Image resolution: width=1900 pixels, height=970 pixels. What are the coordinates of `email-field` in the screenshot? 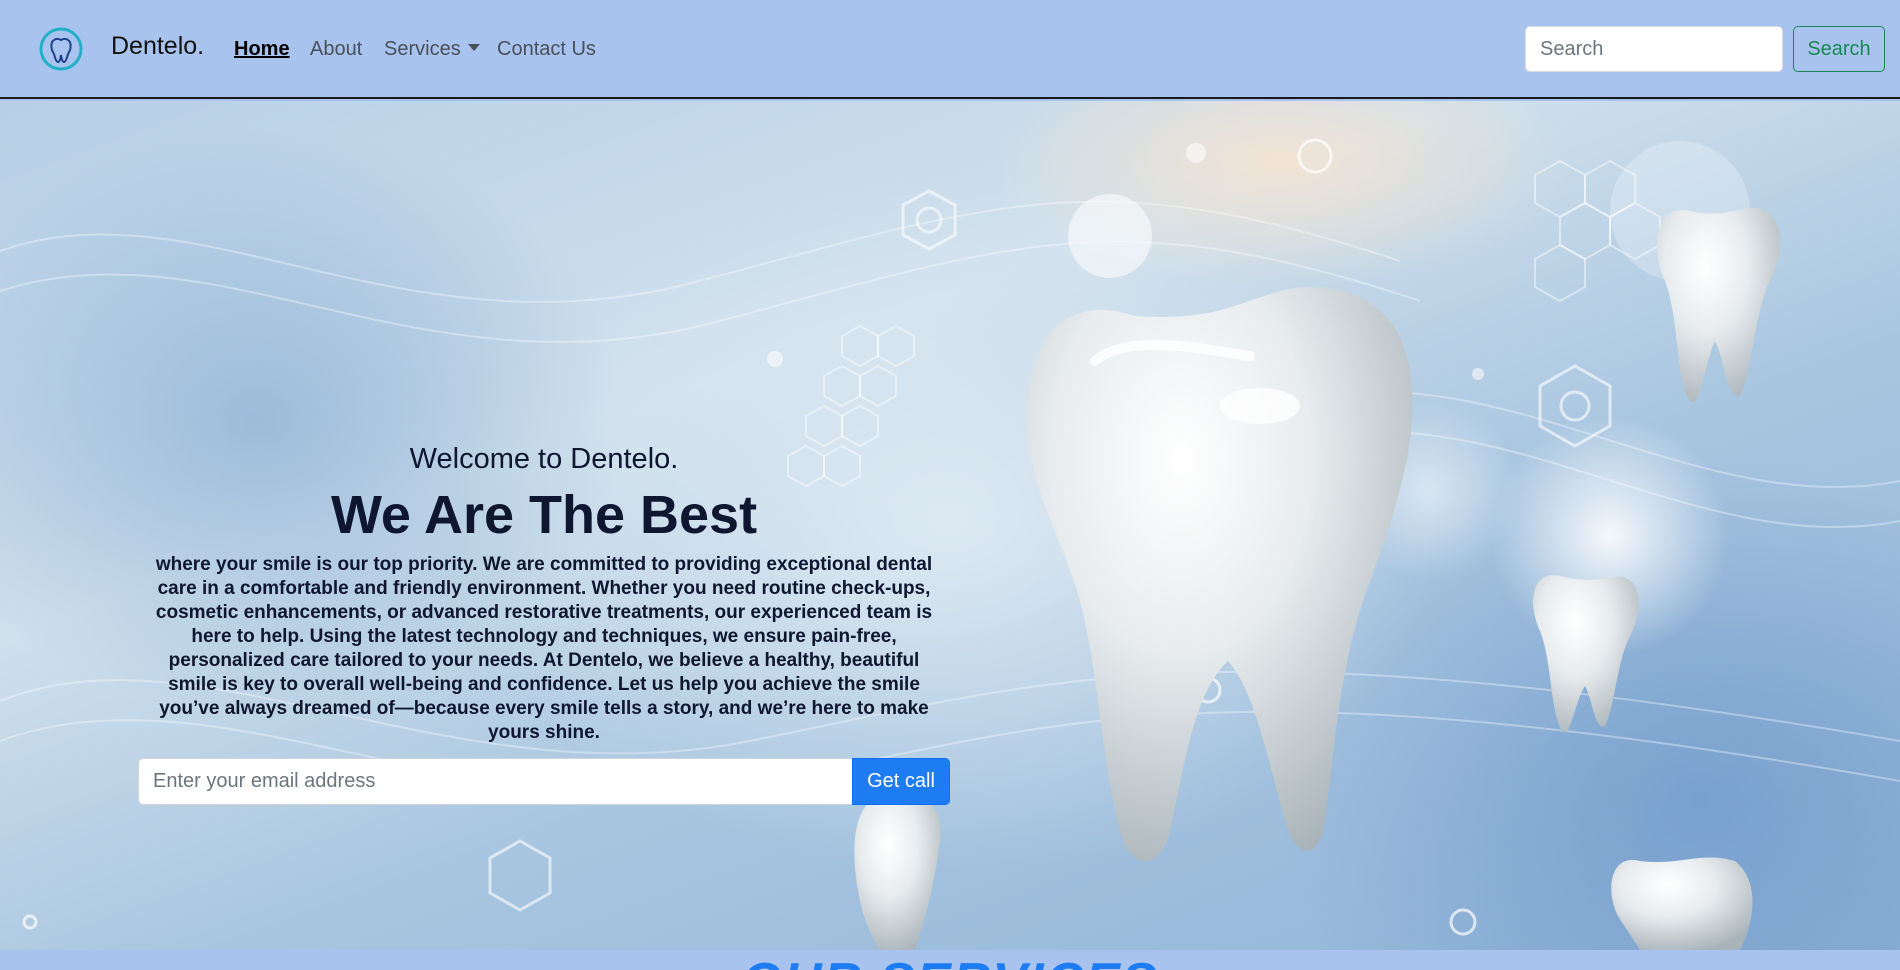 It's located at (495, 781).